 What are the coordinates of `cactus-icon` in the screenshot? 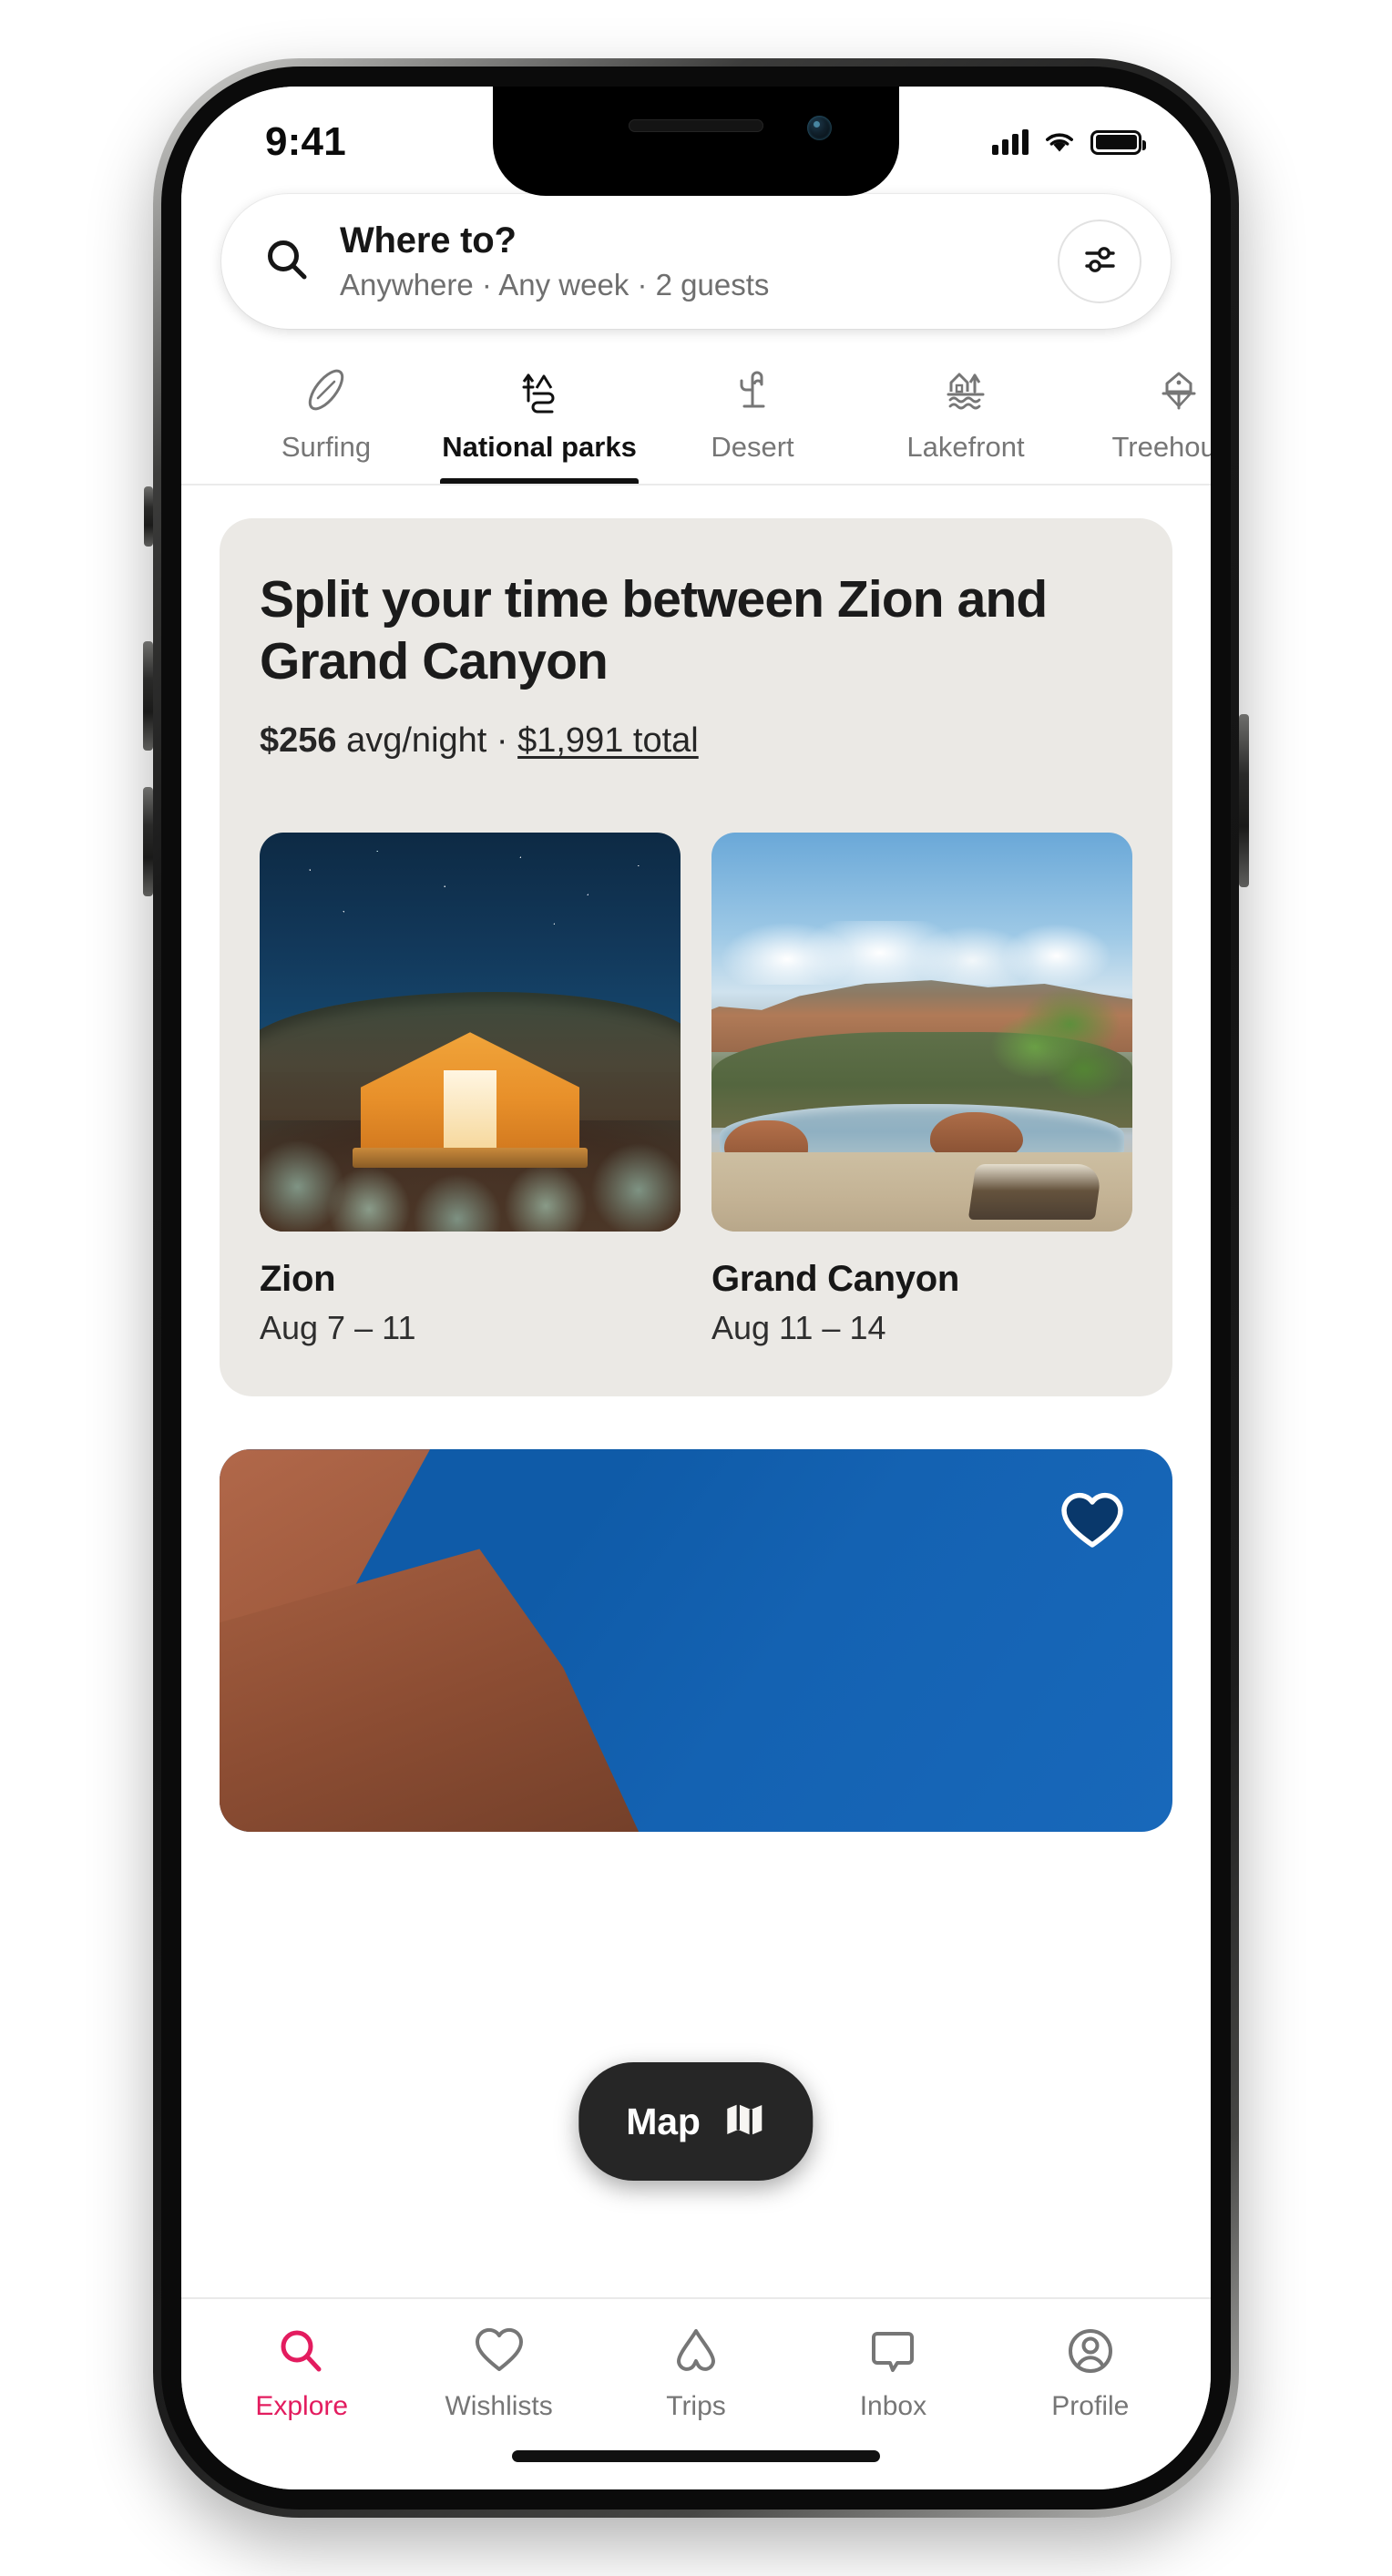 It's located at (752, 390).